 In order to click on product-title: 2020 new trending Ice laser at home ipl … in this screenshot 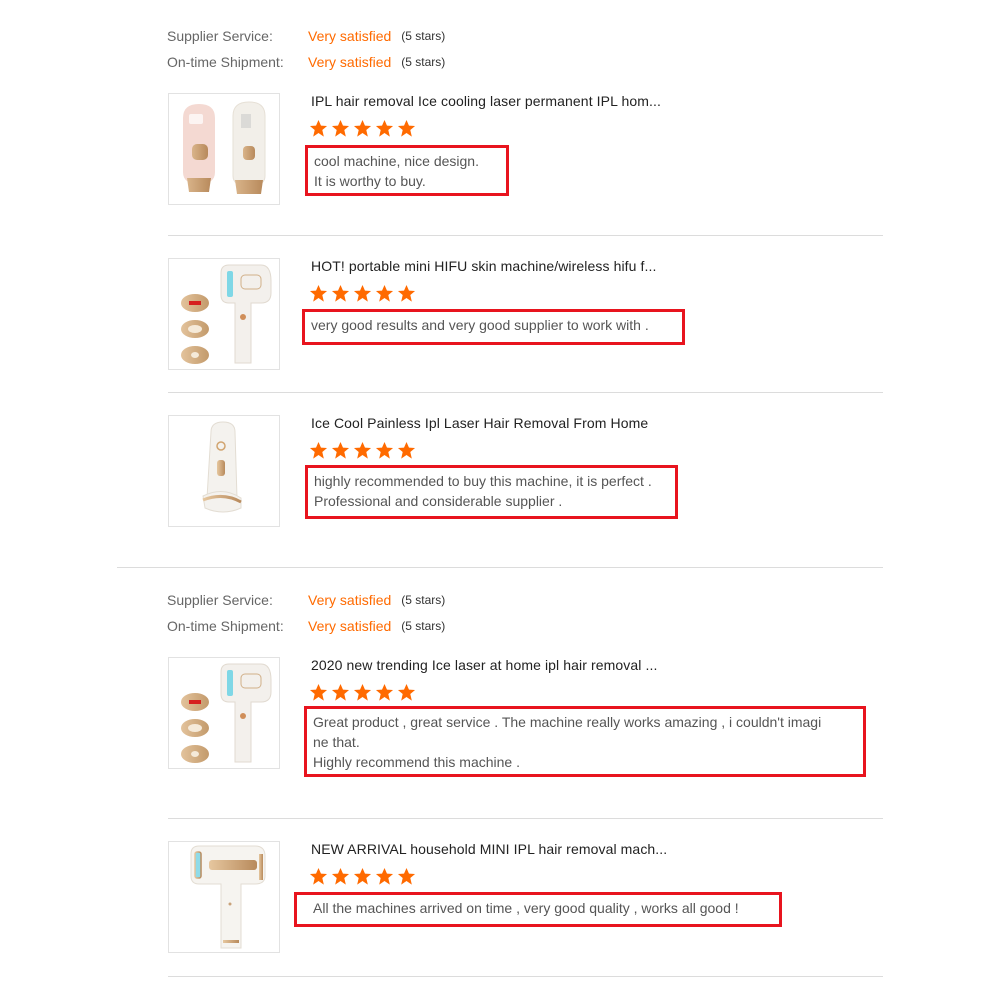, I will do `click(484, 665)`.